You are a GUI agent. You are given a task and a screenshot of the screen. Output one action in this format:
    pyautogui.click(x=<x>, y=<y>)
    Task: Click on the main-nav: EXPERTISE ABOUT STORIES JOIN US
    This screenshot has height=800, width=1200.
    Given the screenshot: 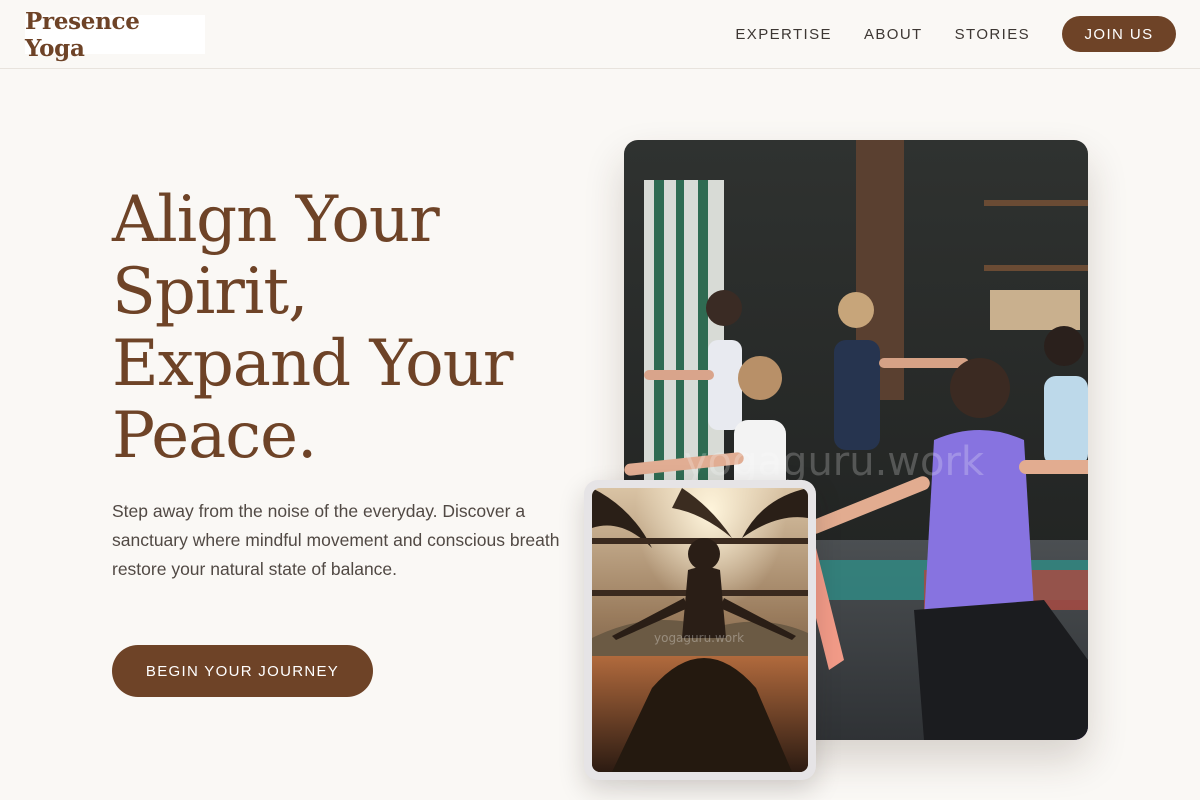 What is the action you would take?
    pyautogui.click(x=955, y=34)
    